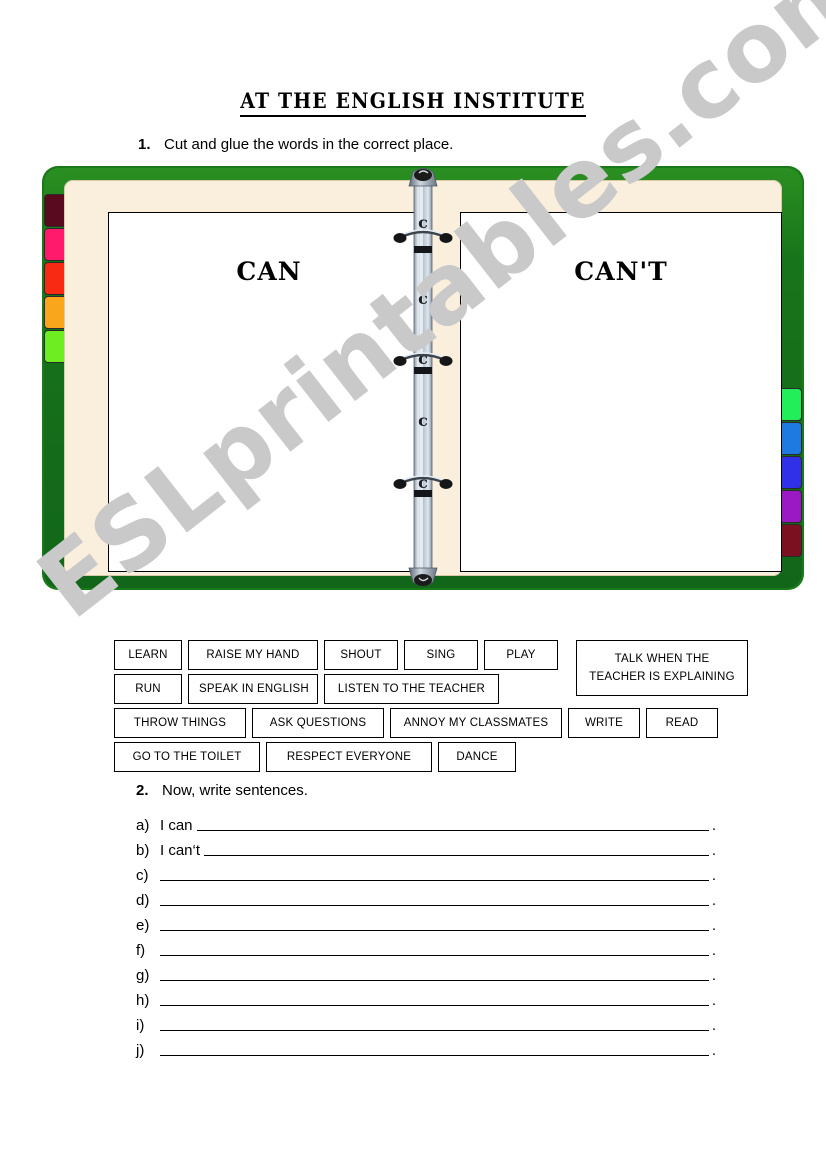 The image size is (826, 1169). Describe the element at coordinates (143, 825) in the screenshot. I see `answer-line-label: a)` at that location.